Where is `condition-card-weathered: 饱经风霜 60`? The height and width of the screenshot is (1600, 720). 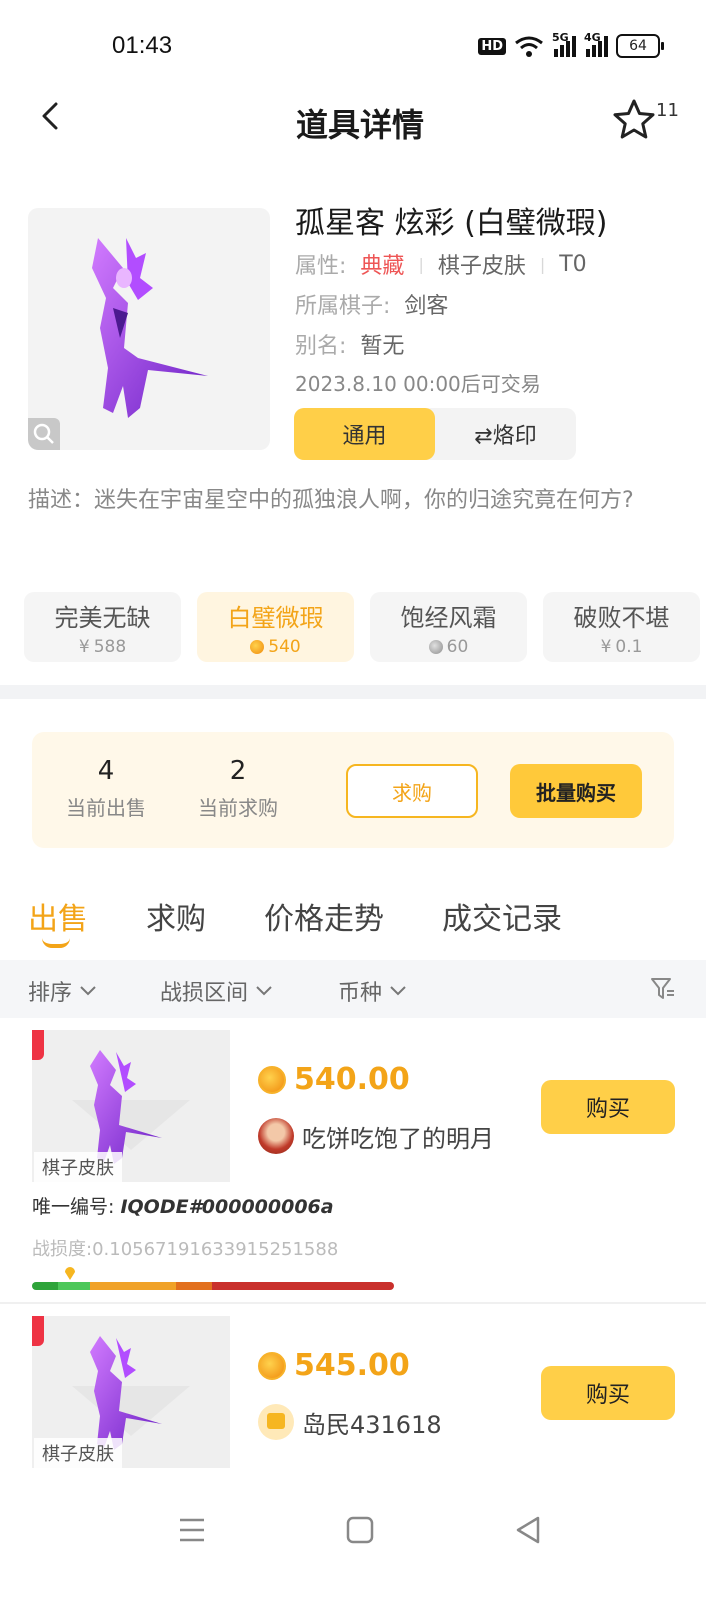
condition-card-weathered: 饱经风霜 60 is located at coordinates (448, 627).